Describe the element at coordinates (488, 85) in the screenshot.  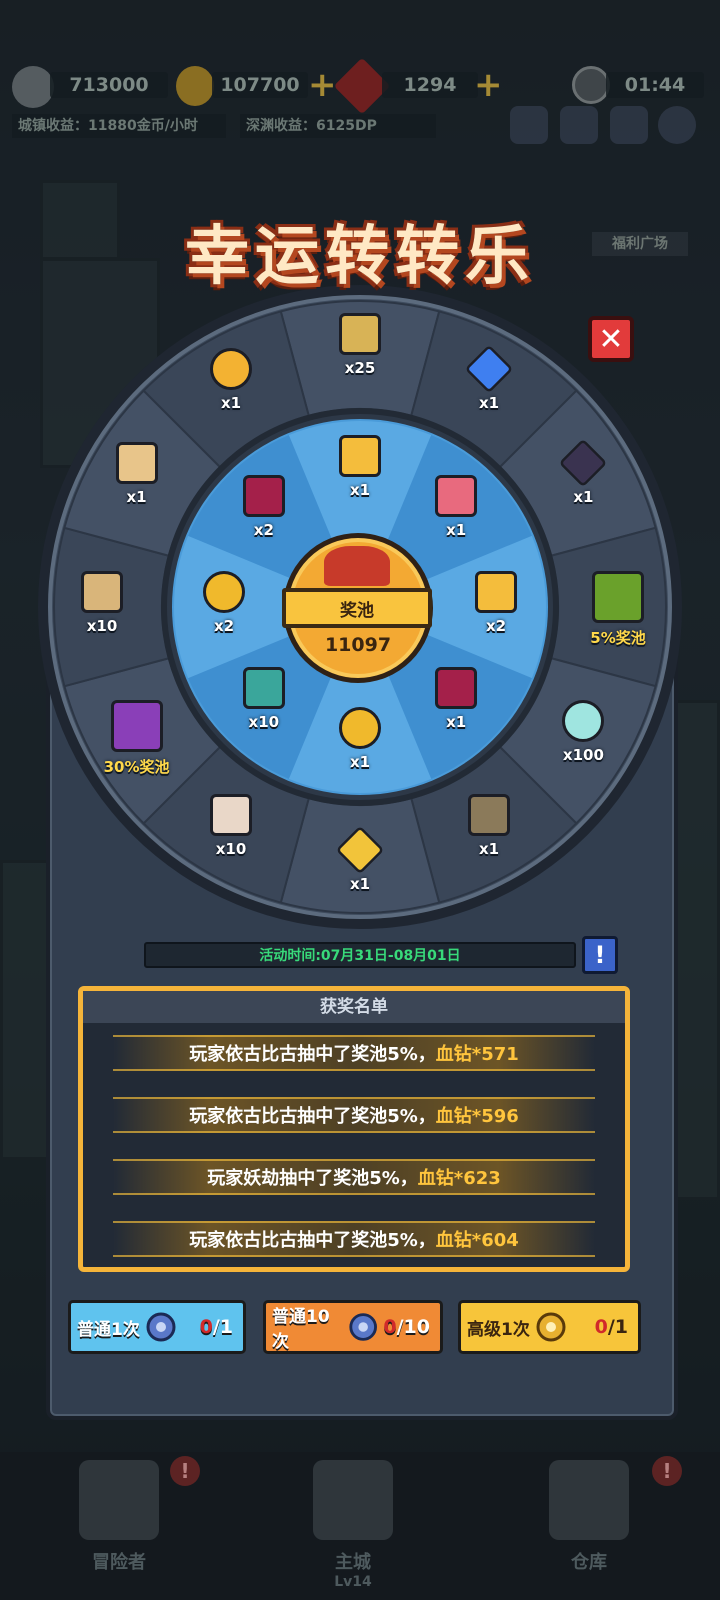
I see `add-gems-button: +` at that location.